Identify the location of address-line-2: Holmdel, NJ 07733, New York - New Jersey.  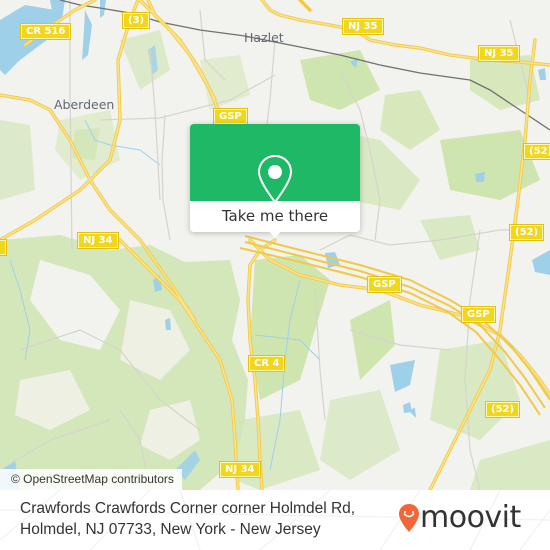
(170, 529).